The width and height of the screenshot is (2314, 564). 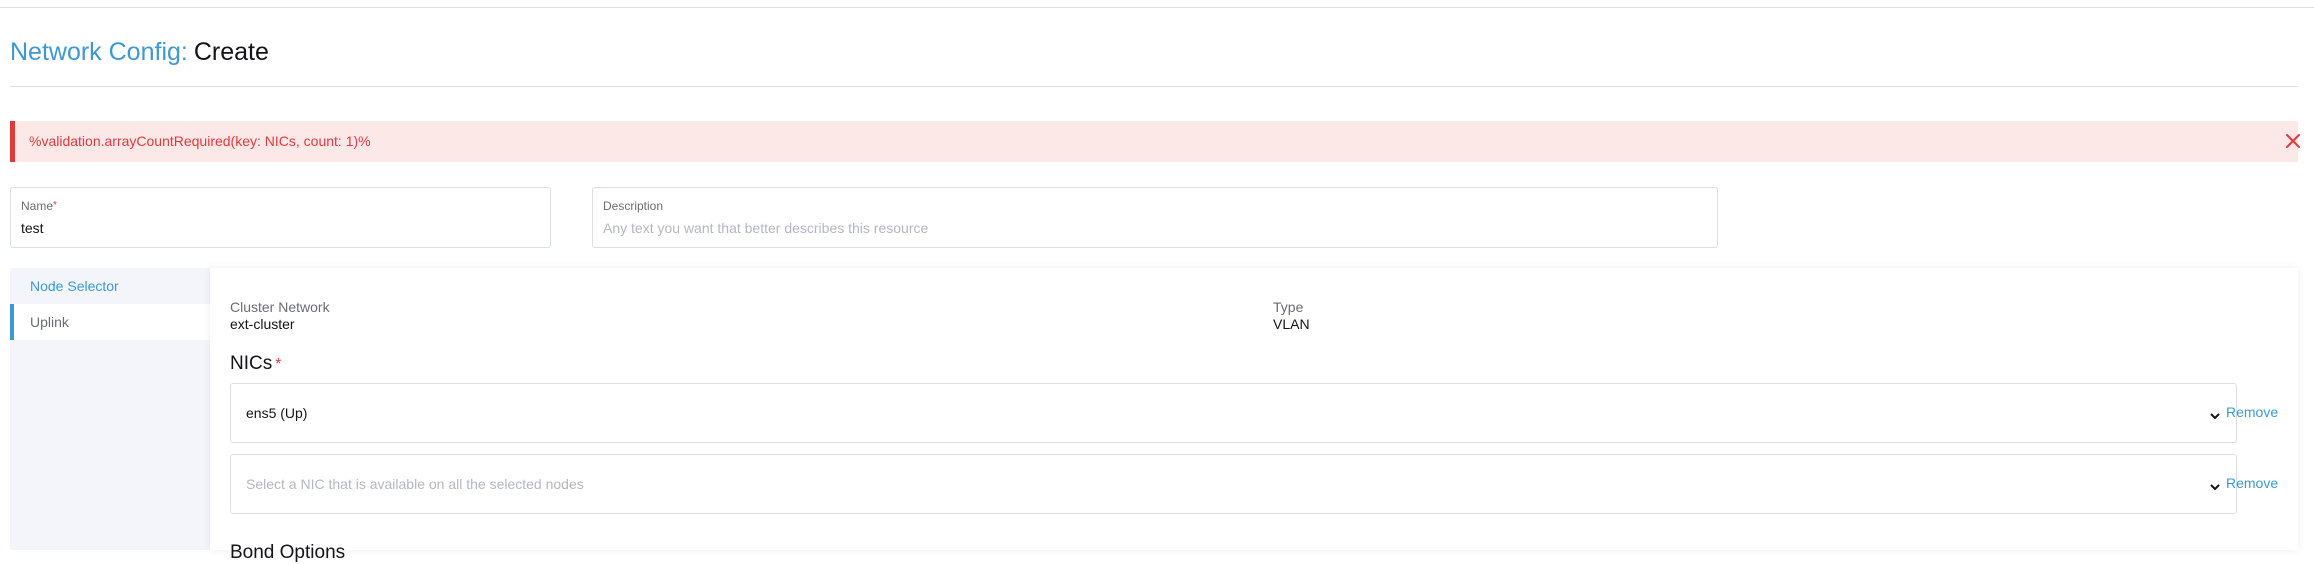 I want to click on bond-options-title: Bond Options, so click(x=288, y=552).